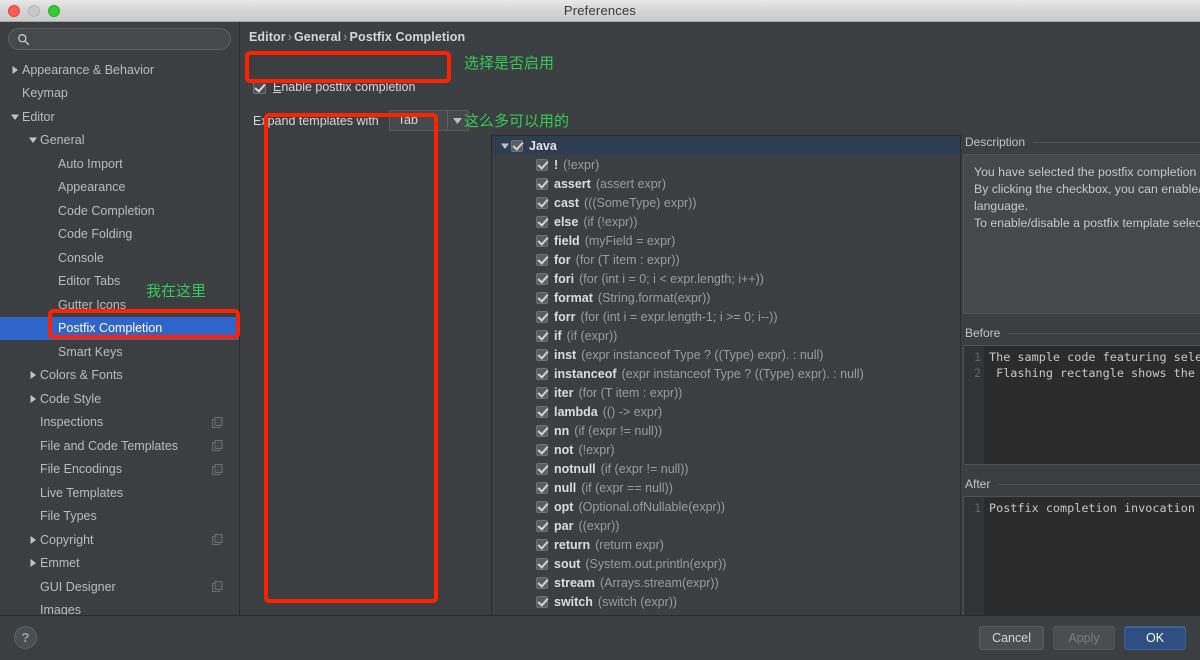  What do you see at coordinates (726, 164) in the screenshot?
I see `template-row: ! (!expr)` at bounding box center [726, 164].